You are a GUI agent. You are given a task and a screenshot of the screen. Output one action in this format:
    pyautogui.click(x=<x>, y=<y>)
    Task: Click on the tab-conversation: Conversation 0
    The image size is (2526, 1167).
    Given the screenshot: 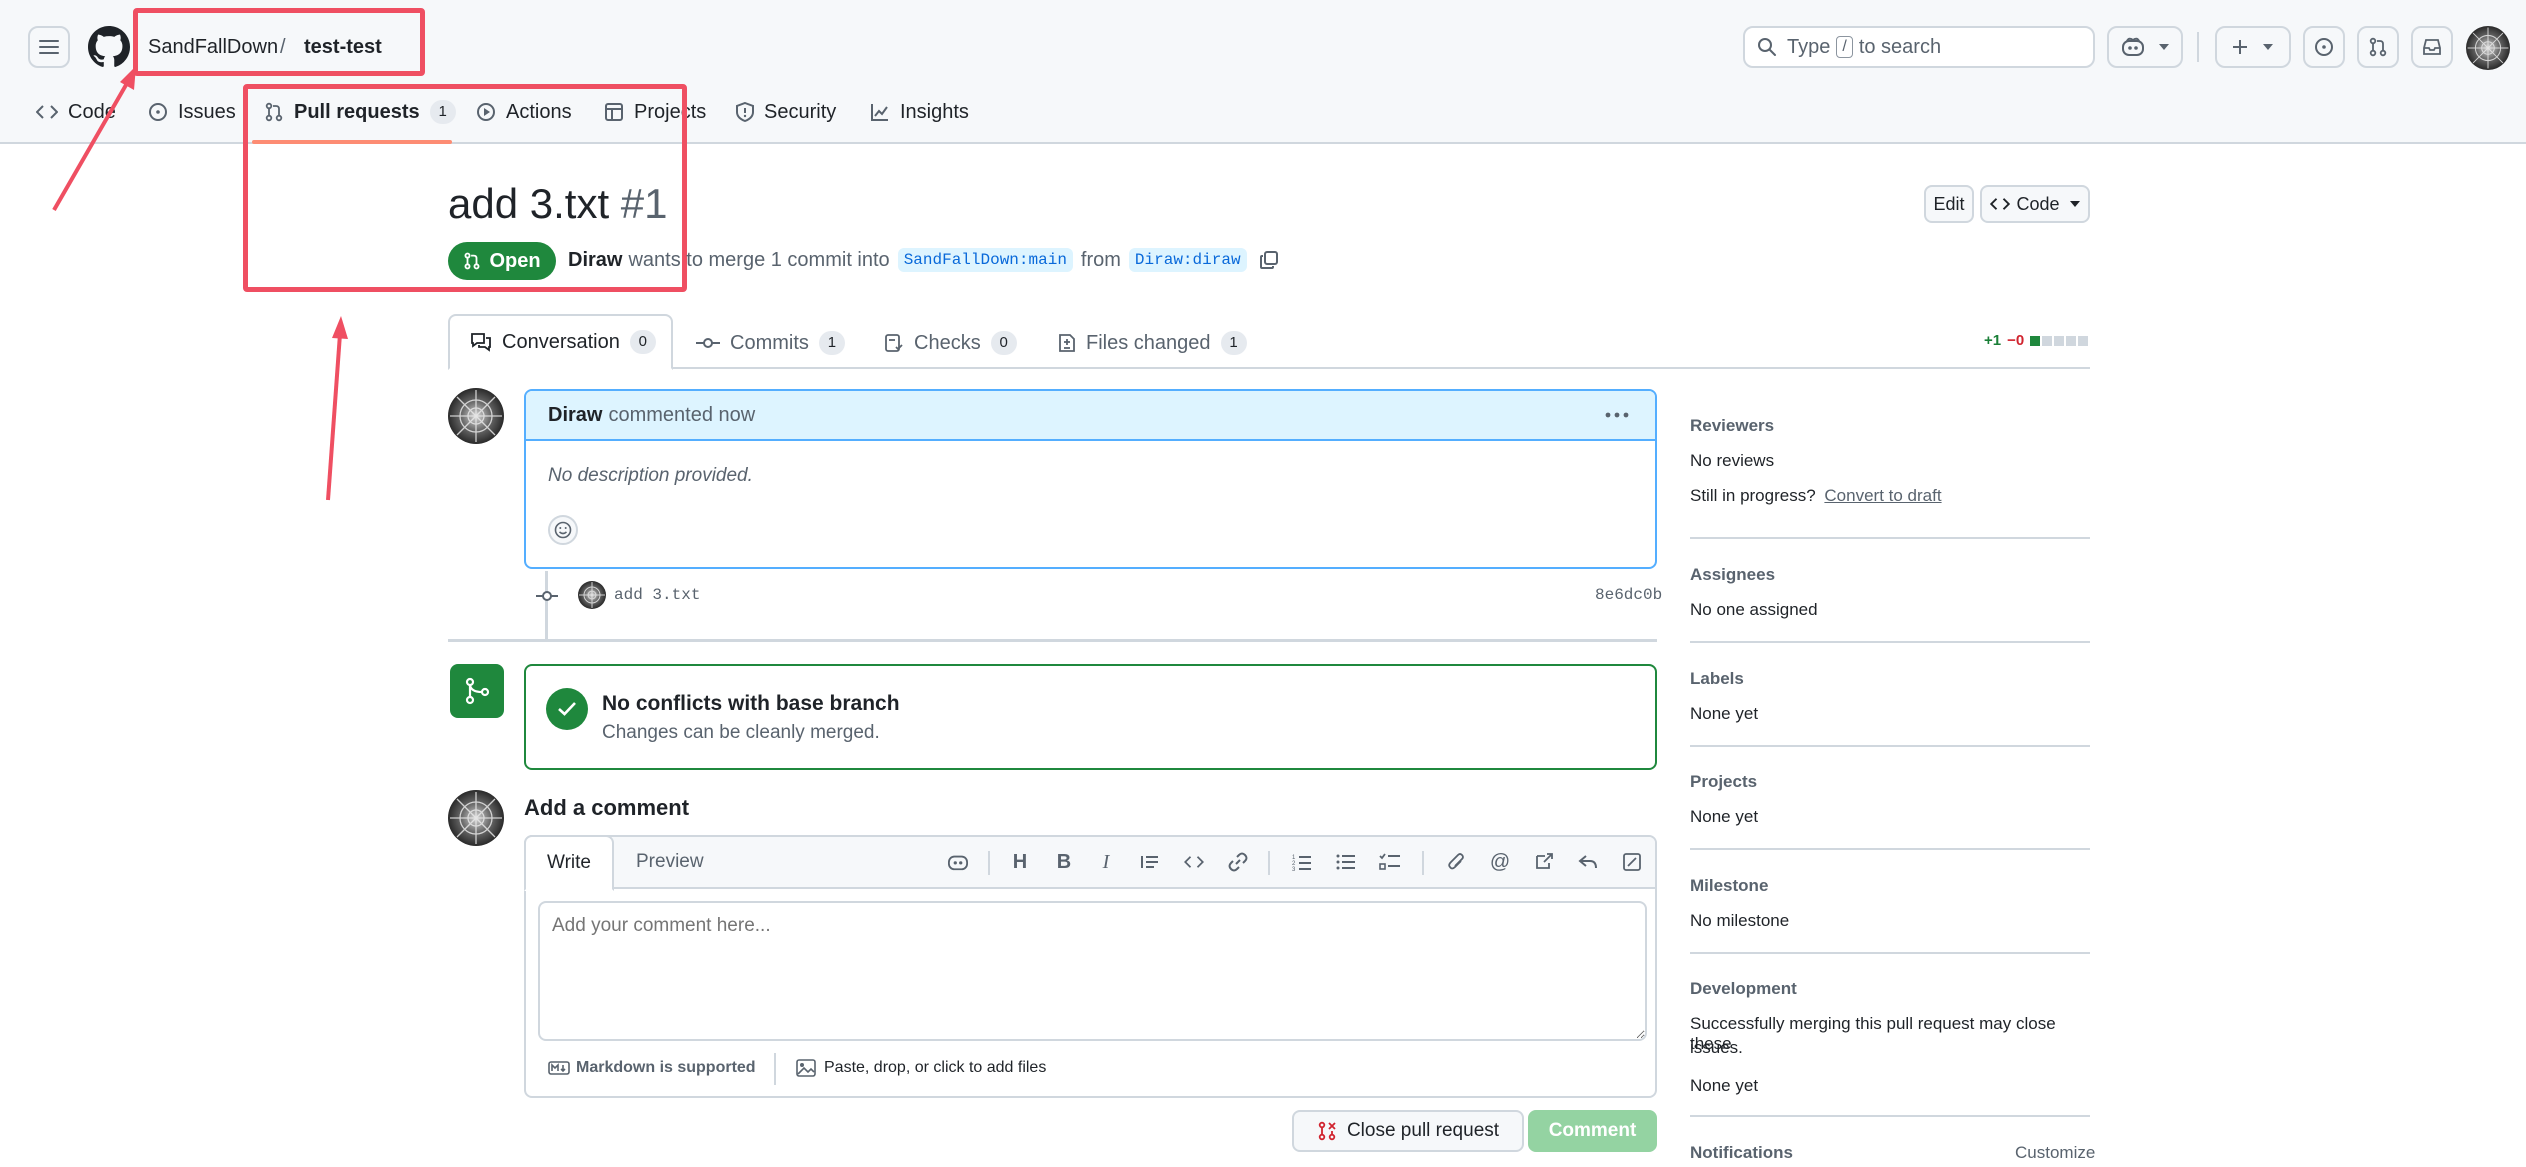 What is the action you would take?
    pyautogui.click(x=560, y=342)
    